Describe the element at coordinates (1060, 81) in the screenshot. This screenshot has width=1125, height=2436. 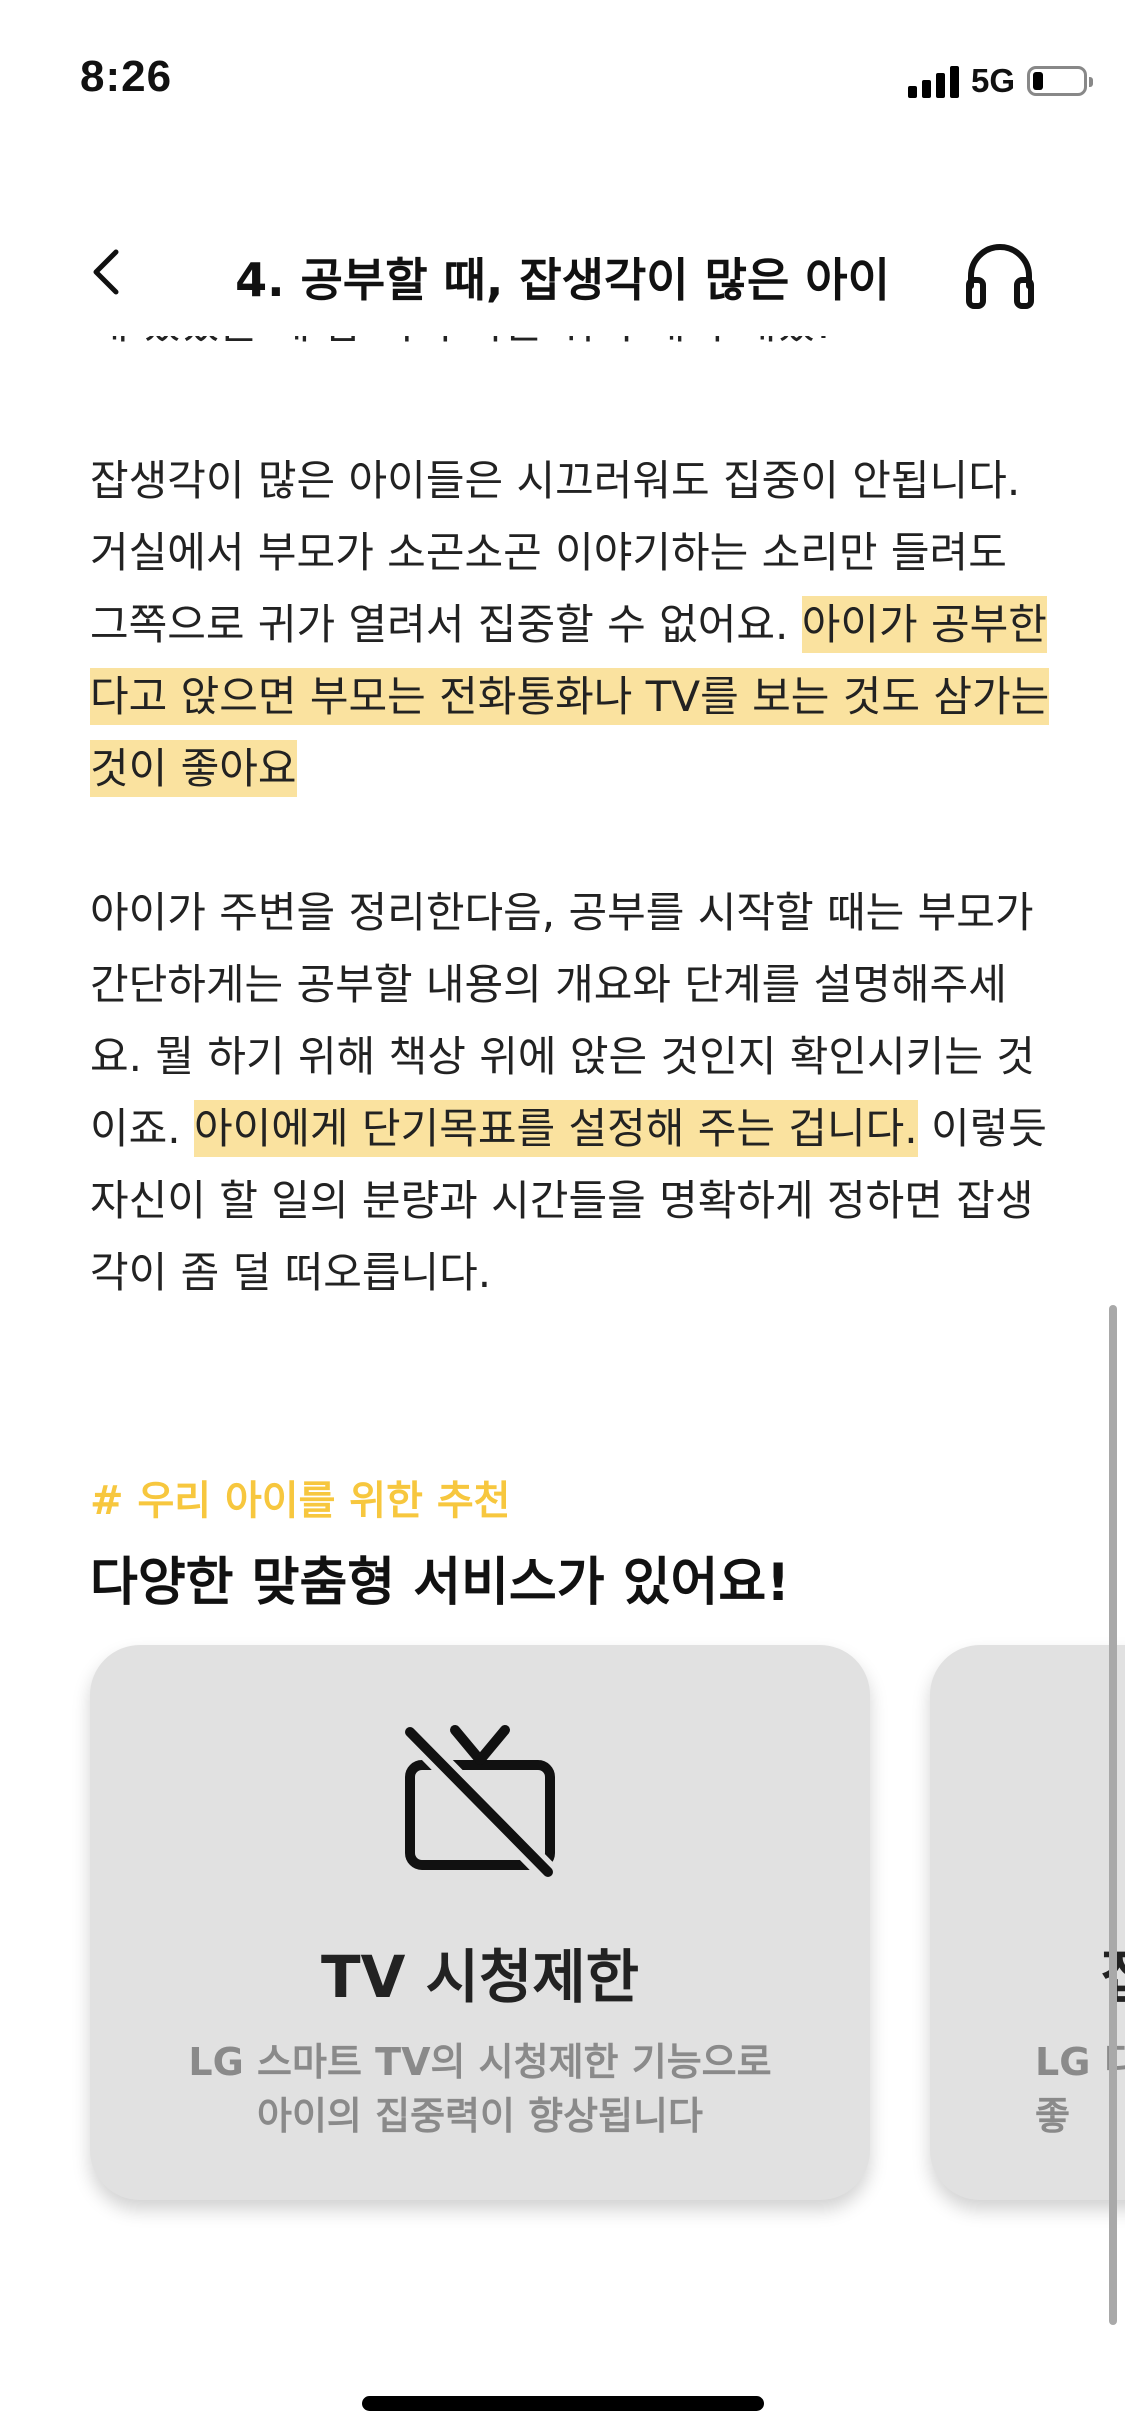
I see `battery-icon` at that location.